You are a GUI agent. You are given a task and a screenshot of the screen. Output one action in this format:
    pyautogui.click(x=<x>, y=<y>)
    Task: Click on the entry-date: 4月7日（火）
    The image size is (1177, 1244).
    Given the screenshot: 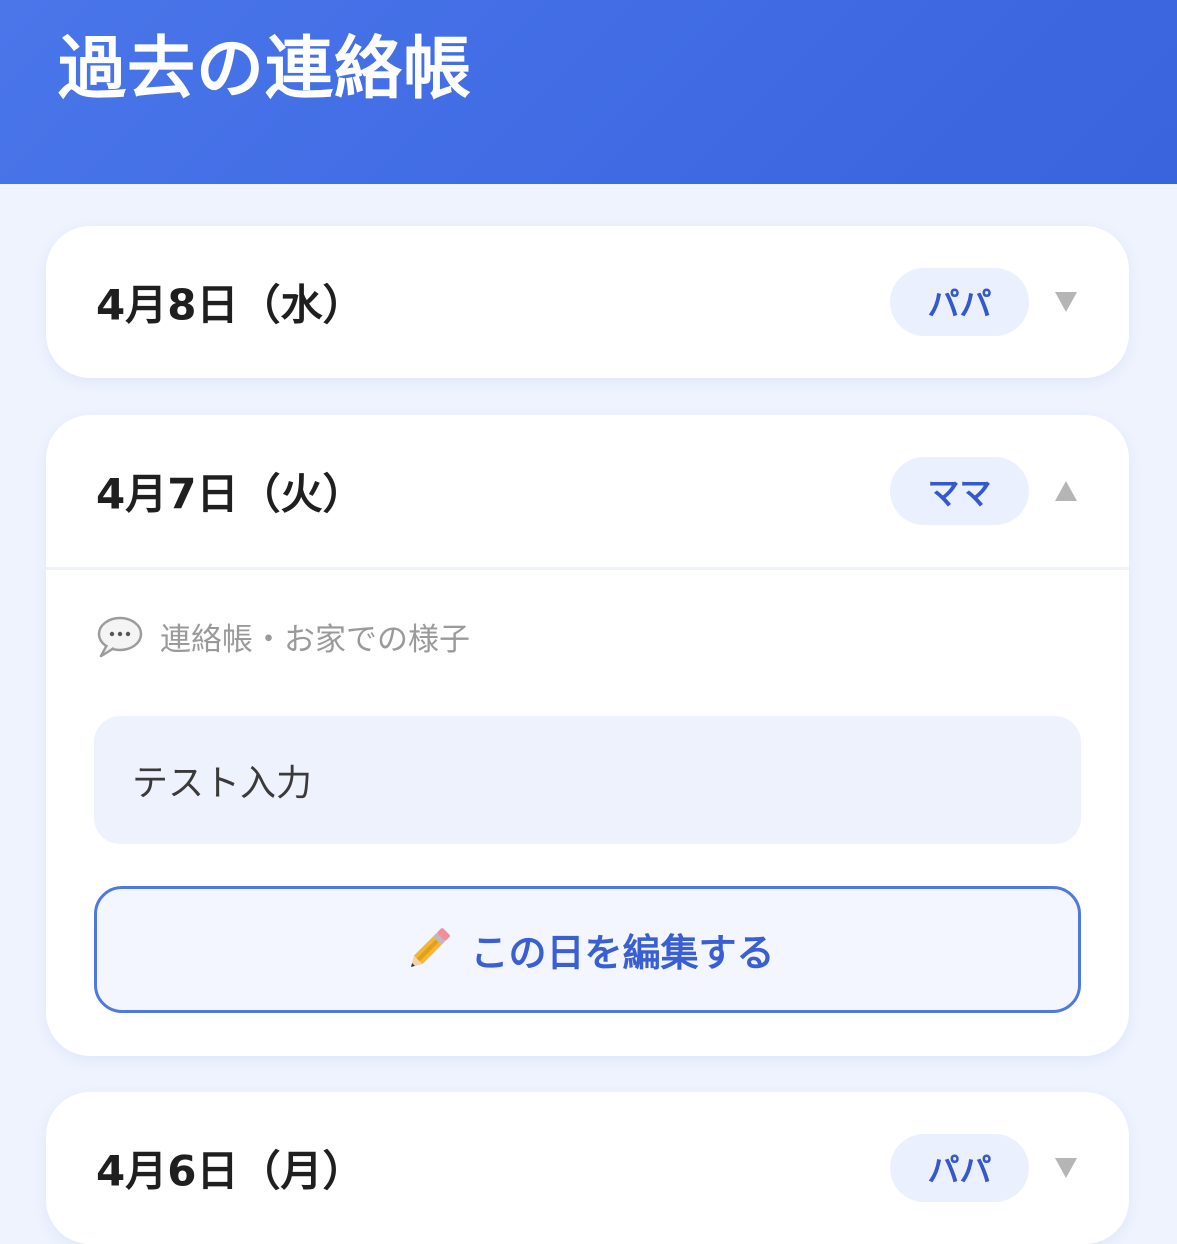 What is the action you would take?
    pyautogui.click(x=230, y=494)
    